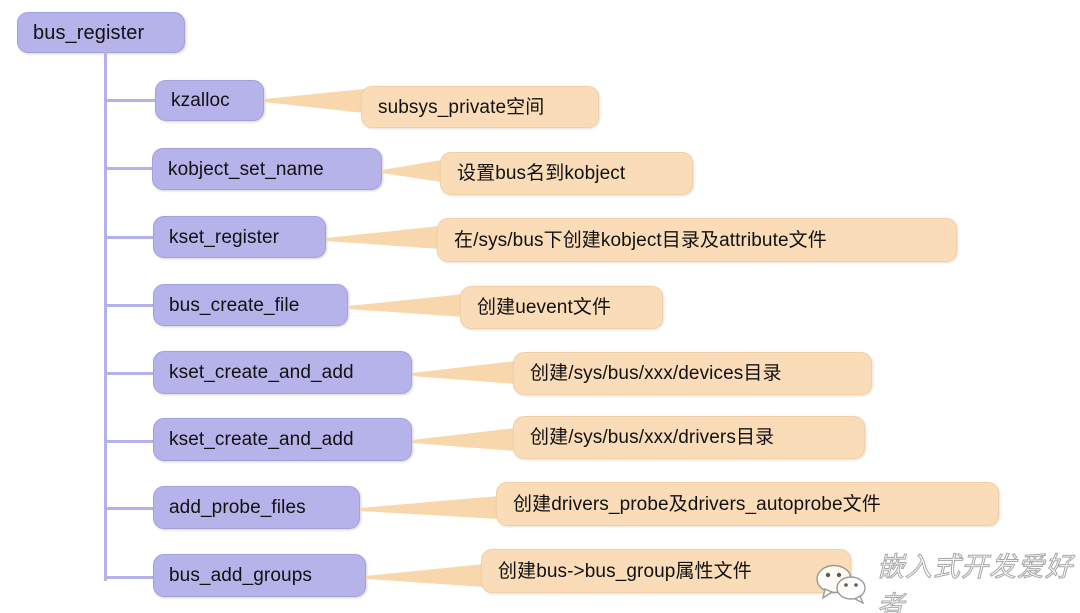 The image size is (1080, 613). Describe the element at coordinates (246, 169) in the screenshot. I see `node-label: kobject_set_name` at that location.